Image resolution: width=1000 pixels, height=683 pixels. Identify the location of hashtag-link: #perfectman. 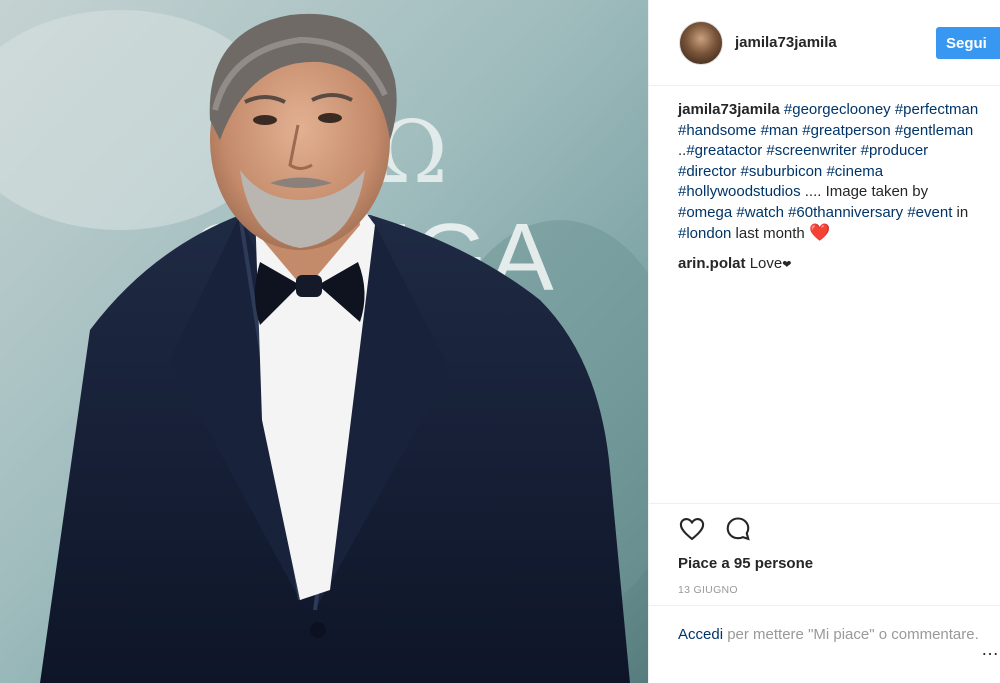
(936, 109).